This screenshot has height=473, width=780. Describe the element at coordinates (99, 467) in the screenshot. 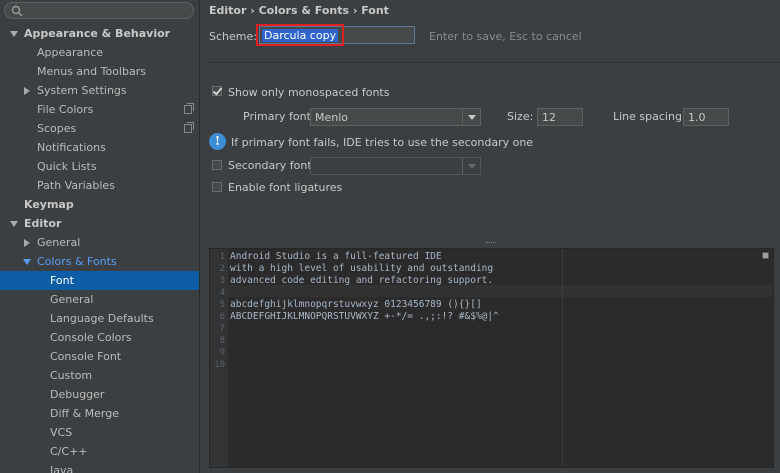

I see `tree-item-java: Java` at that location.